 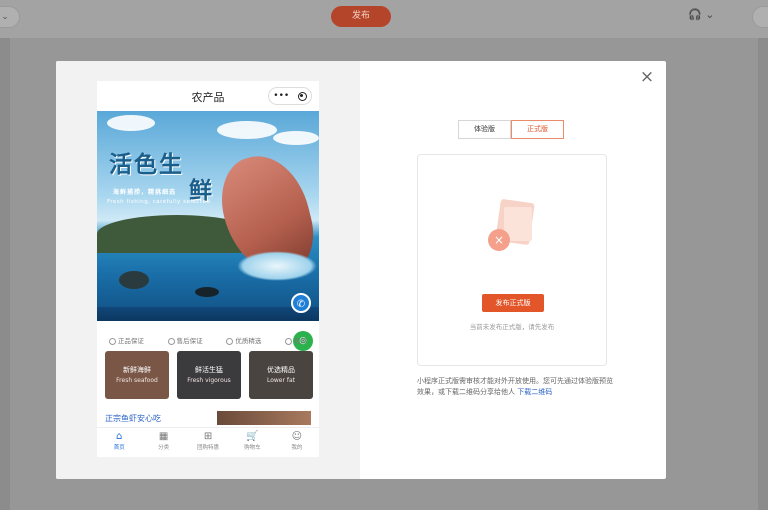 What do you see at coordinates (361, 16) in the screenshot?
I see `publish-button: 发布` at bounding box center [361, 16].